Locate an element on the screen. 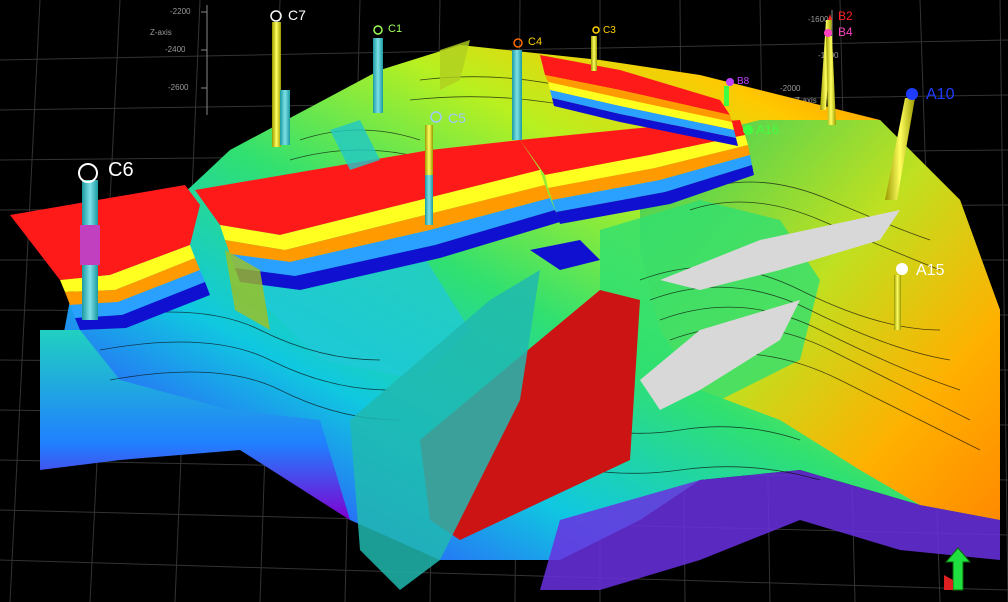 The width and height of the screenshot is (1008, 602). well-label: A10 is located at coordinates (940, 94).